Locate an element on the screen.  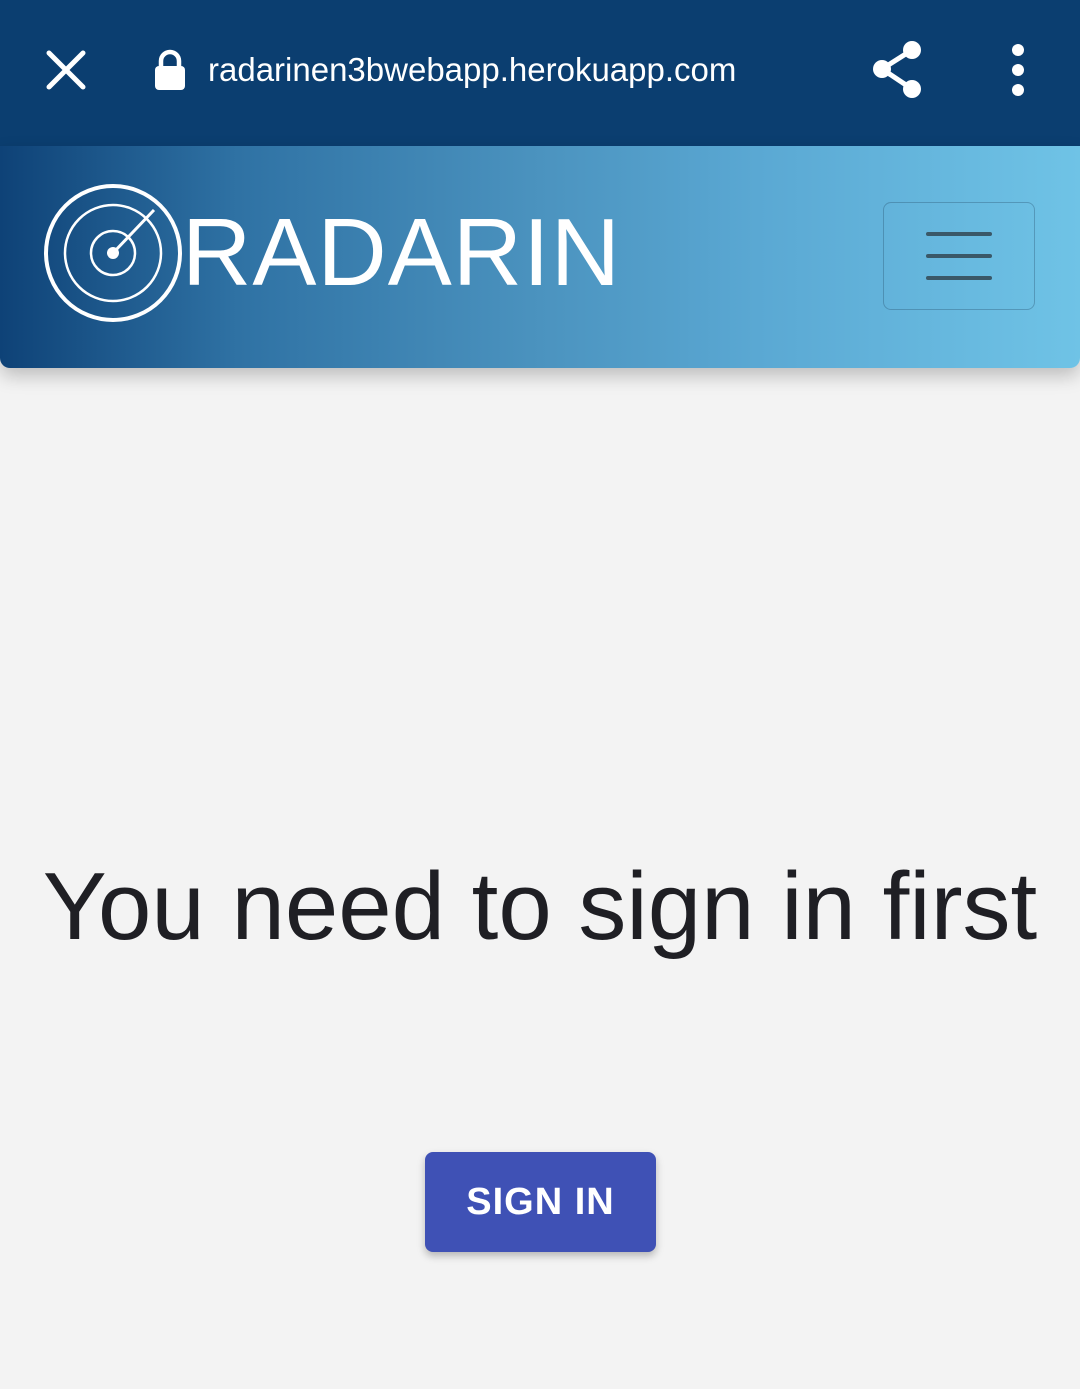
close-icon is located at coordinates (66, 70).